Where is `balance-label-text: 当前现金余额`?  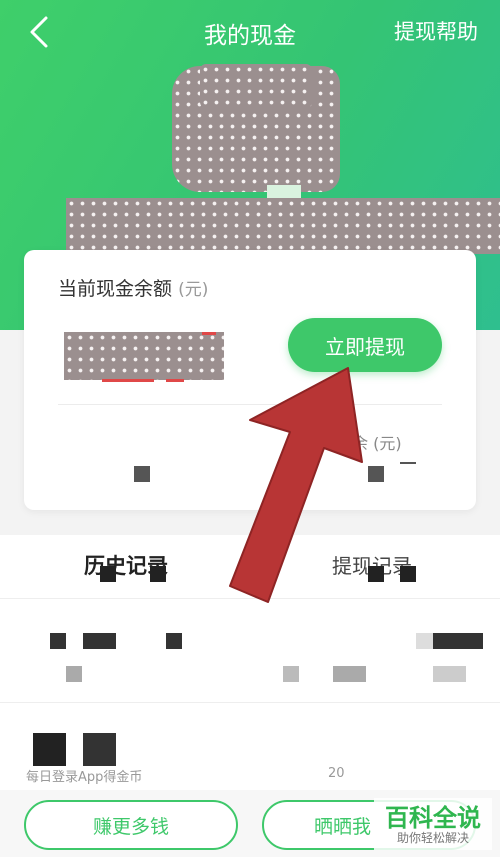 balance-label-text: 当前现金余额 is located at coordinates (115, 289).